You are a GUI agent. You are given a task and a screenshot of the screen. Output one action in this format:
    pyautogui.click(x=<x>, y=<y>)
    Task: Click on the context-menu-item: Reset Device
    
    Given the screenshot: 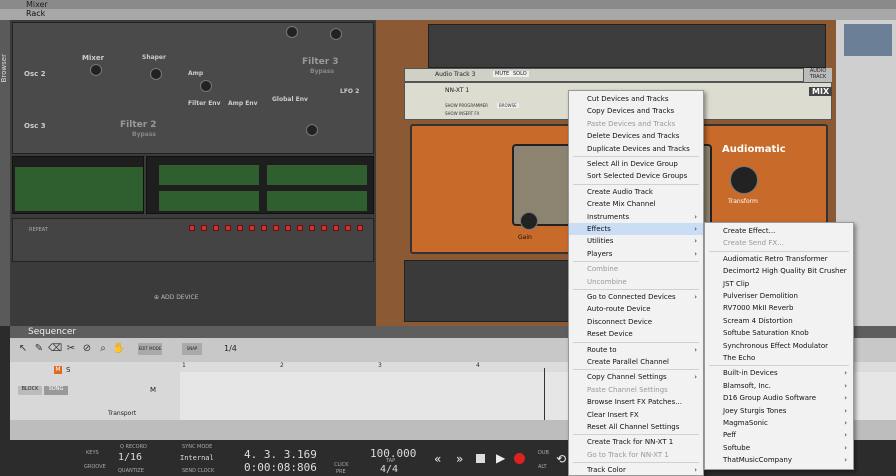 What is the action you would take?
    pyautogui.click(x=636, y=334)
    